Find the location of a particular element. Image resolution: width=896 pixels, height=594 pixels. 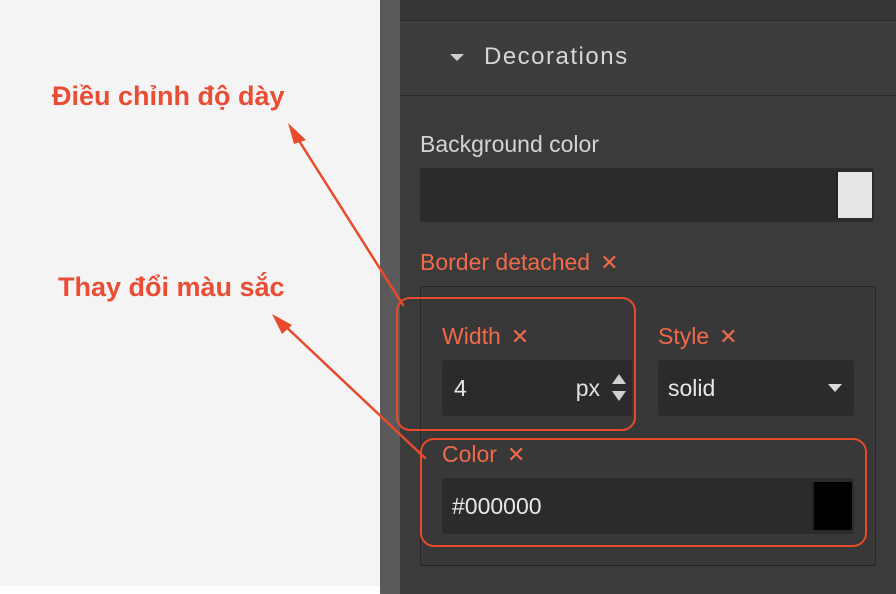

background-color-label: Background color is located at coordinates (509, 144).